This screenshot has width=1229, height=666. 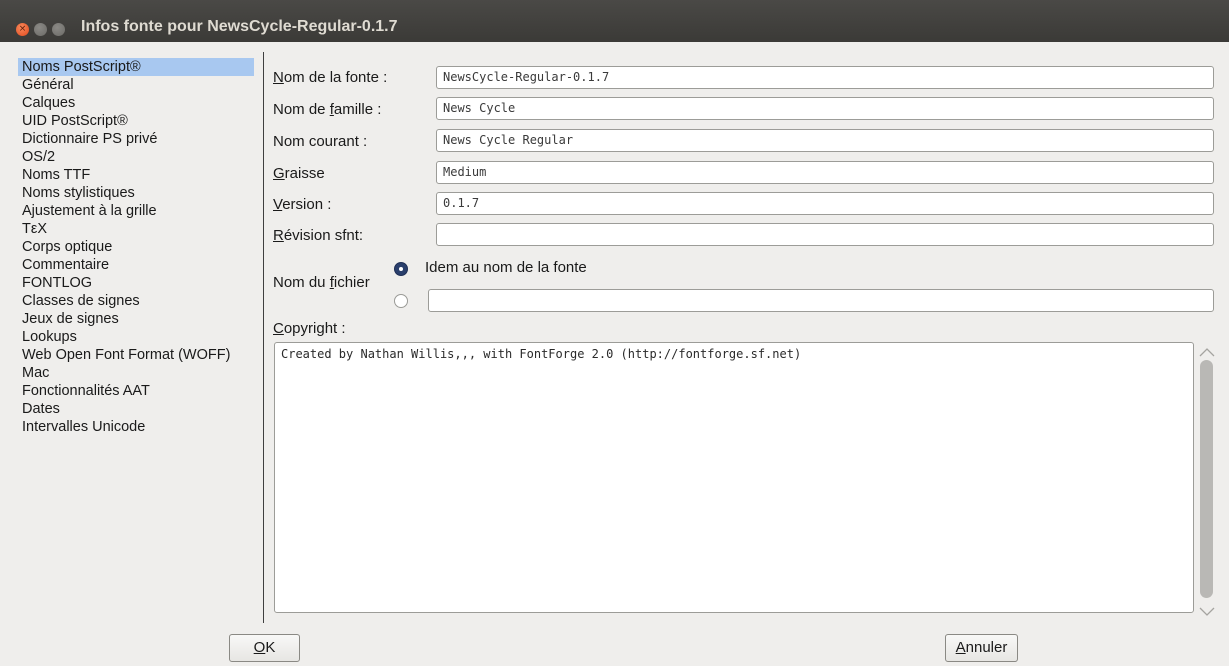 I want to click on full-name-label-text: Nom courant :, so click(x=320, y=141).